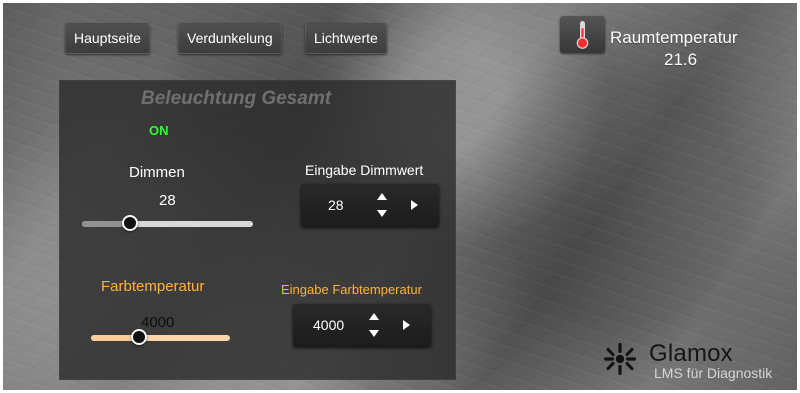  Describe the element at coordinates (167, 200) in the screenshot. I see `dimming-value: 28` at that location.